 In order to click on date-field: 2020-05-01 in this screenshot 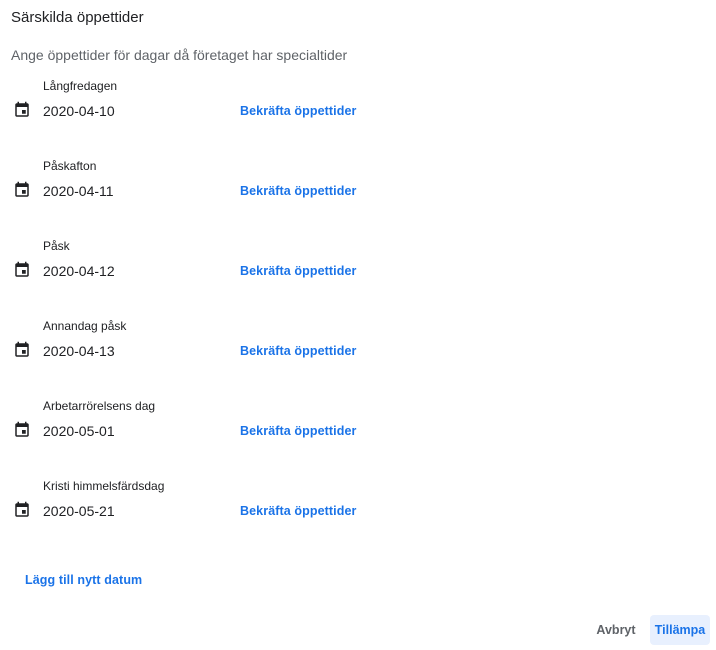, I will do `click(79, 431)`.